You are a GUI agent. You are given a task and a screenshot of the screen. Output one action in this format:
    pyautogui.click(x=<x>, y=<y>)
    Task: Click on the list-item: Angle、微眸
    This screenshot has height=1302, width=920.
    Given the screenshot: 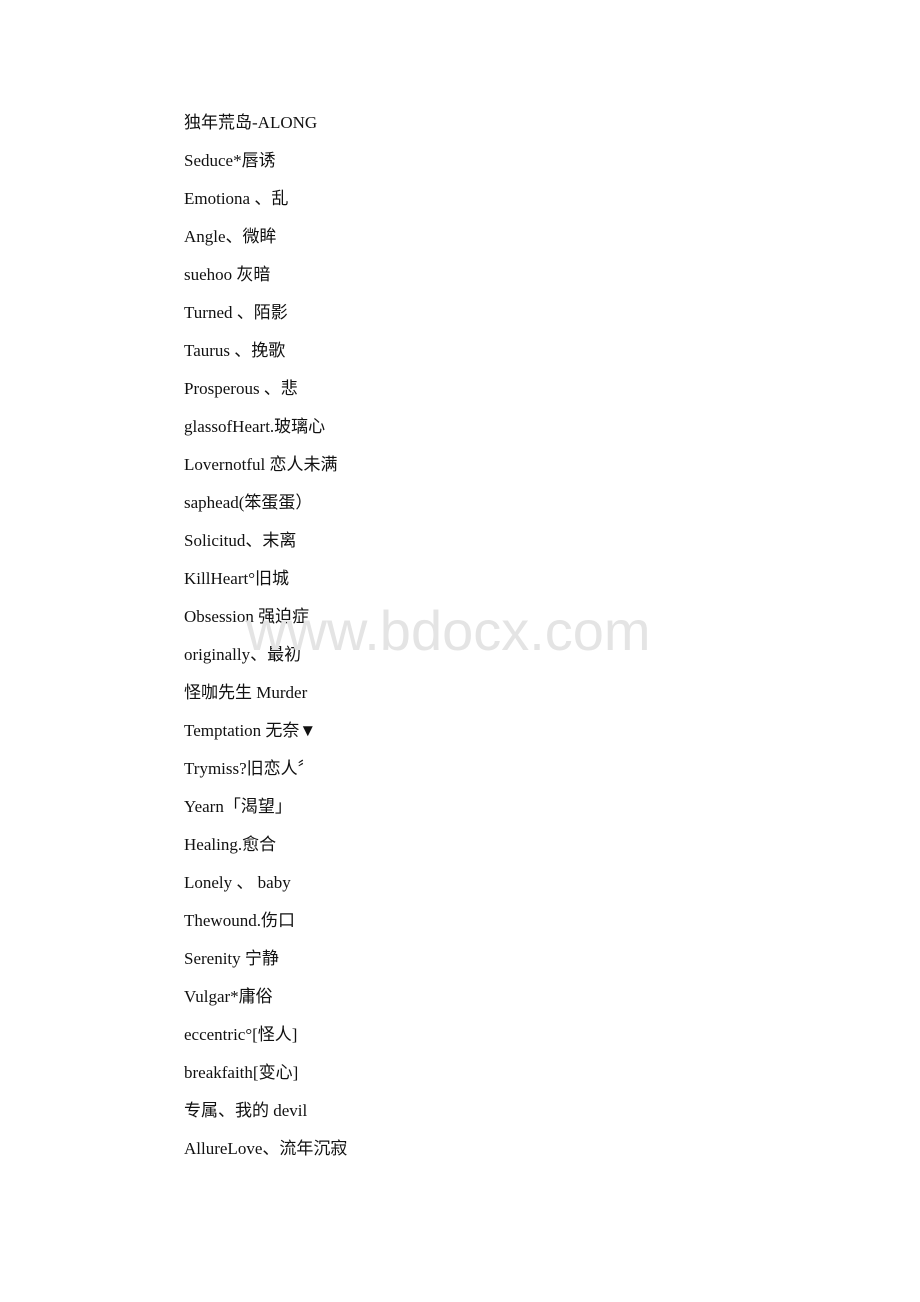 What is the action you would take?
    pyautogui.click(x=230, y=236)
    